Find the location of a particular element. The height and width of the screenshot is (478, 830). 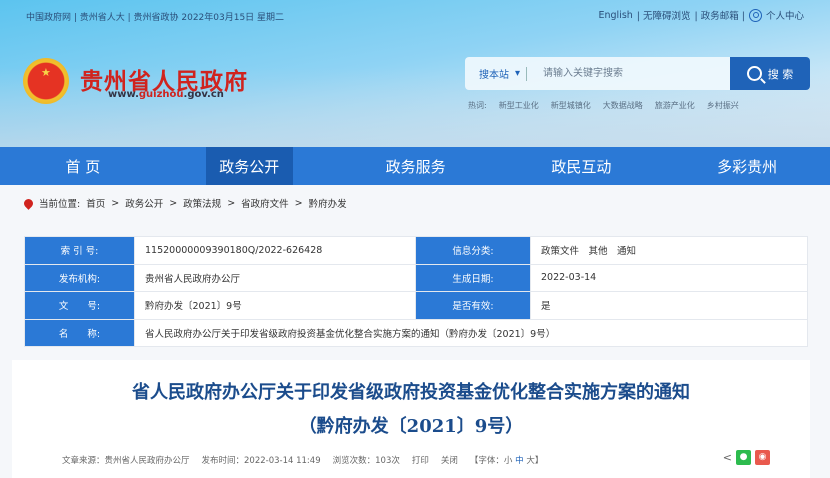

breadcrumb-item: 省政府文件 is located at coordinates (265, 203).